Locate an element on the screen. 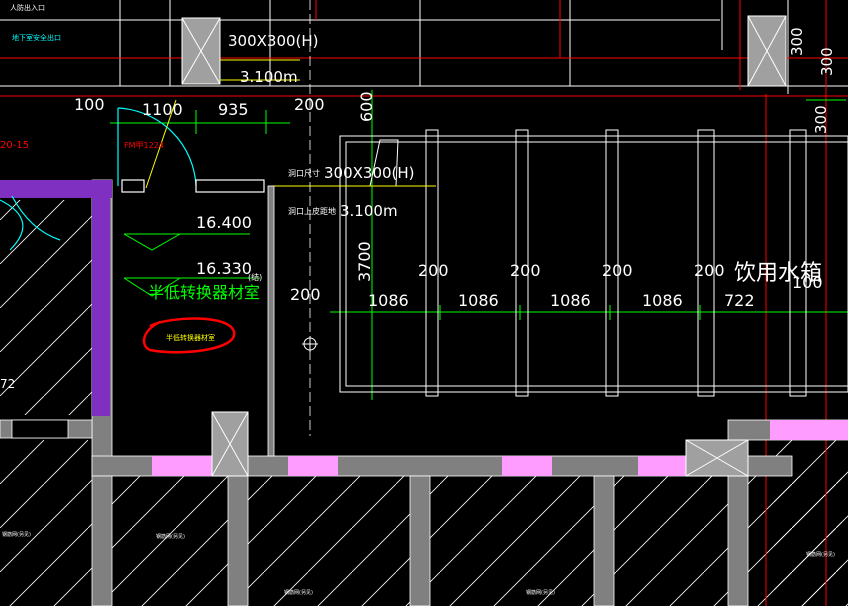 The width and height of the screenshot is (848, 606). bay-4: 1086 is located at coordinates (662, 300).